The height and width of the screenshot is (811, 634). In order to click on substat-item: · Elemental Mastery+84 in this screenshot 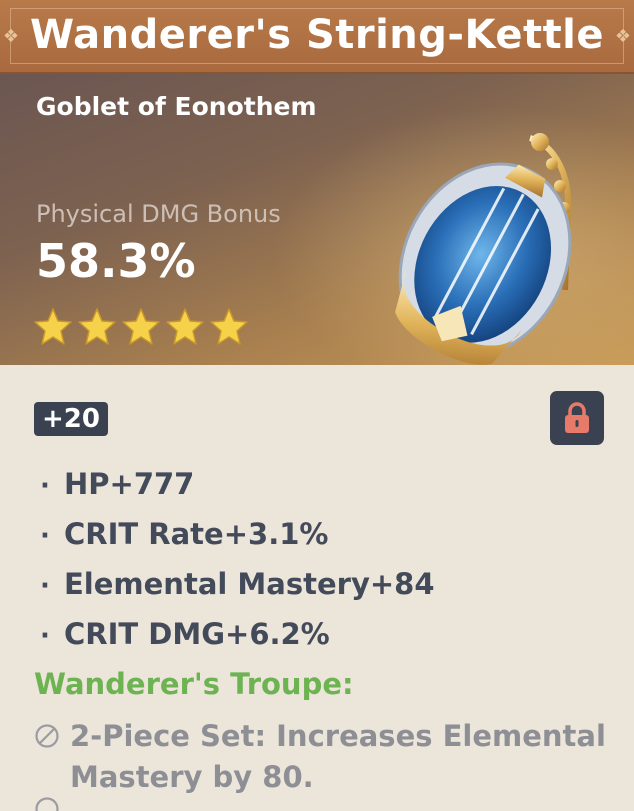, I will do `click(237, 592)`.